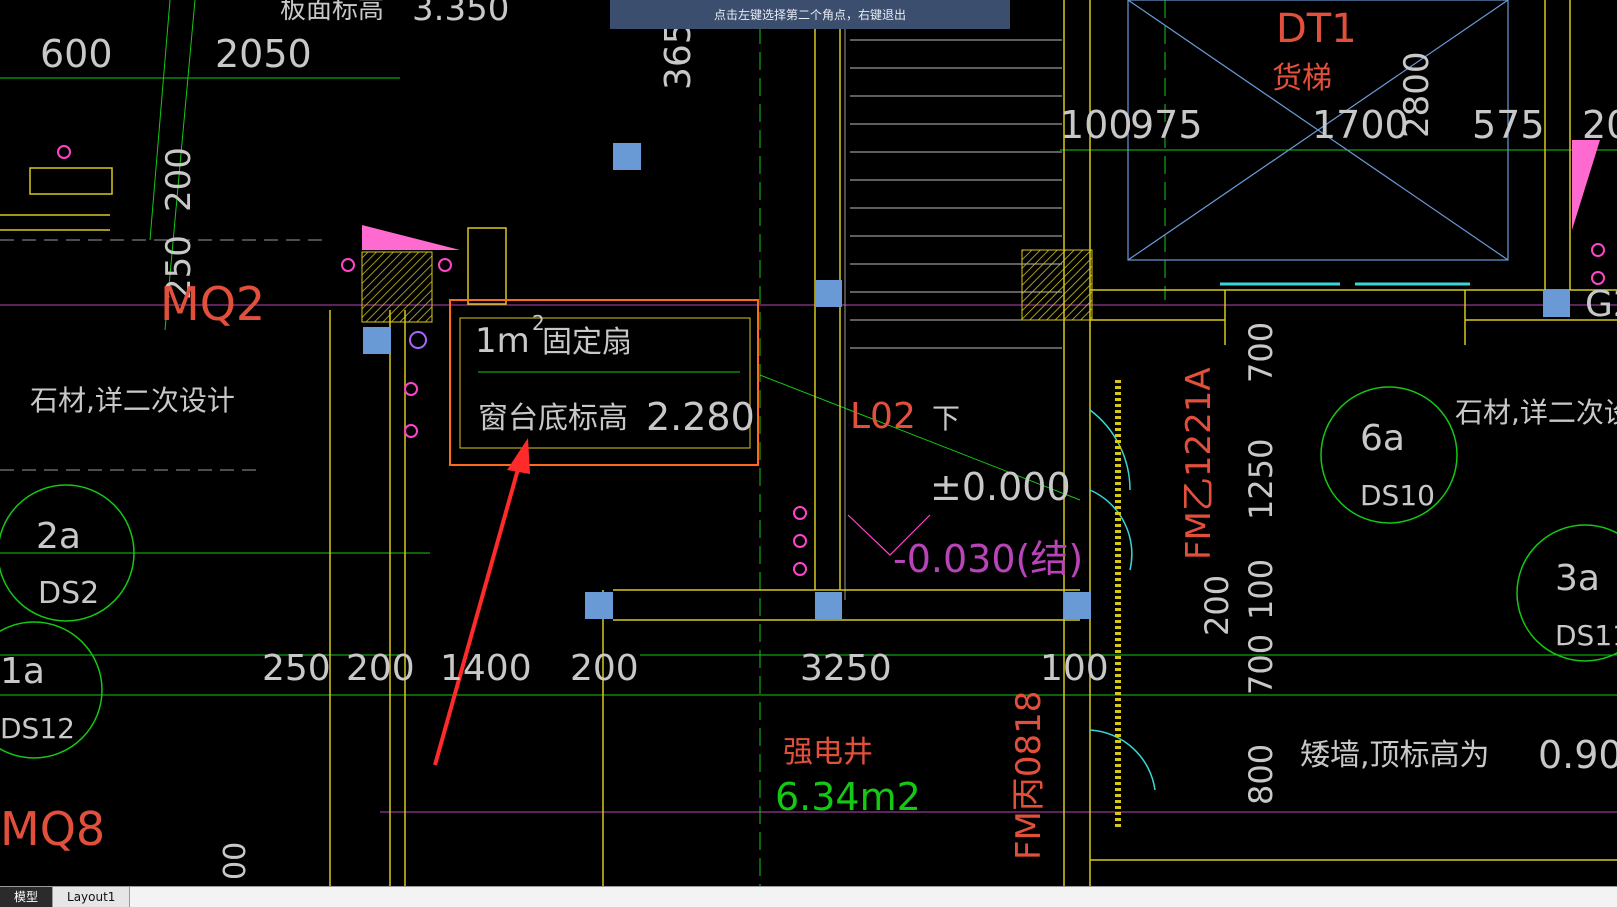 The width and height of the screenshot is (1617, 907). What do you see at coordinates (235, 861) in the screenshot?
I see `dim-00-bottom-left: 00` at bounding box center [235, 861].